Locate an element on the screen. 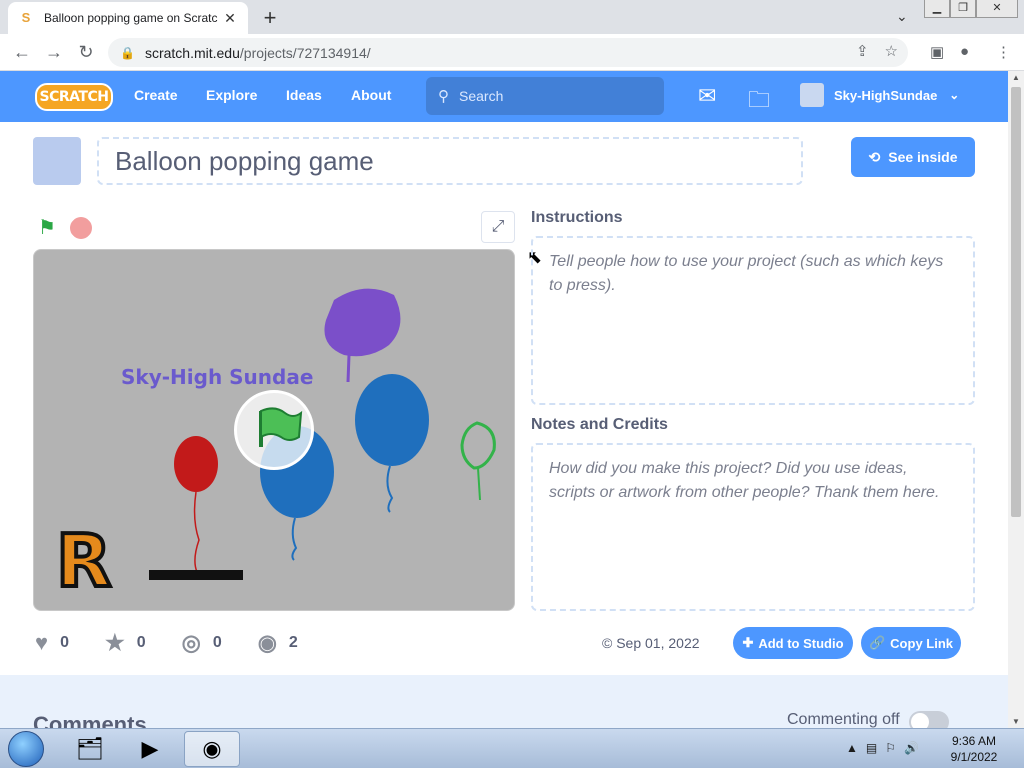 The image size is (1024, 768). project-date: © Sep 01, 2022 is located at coordinates (651, 643).